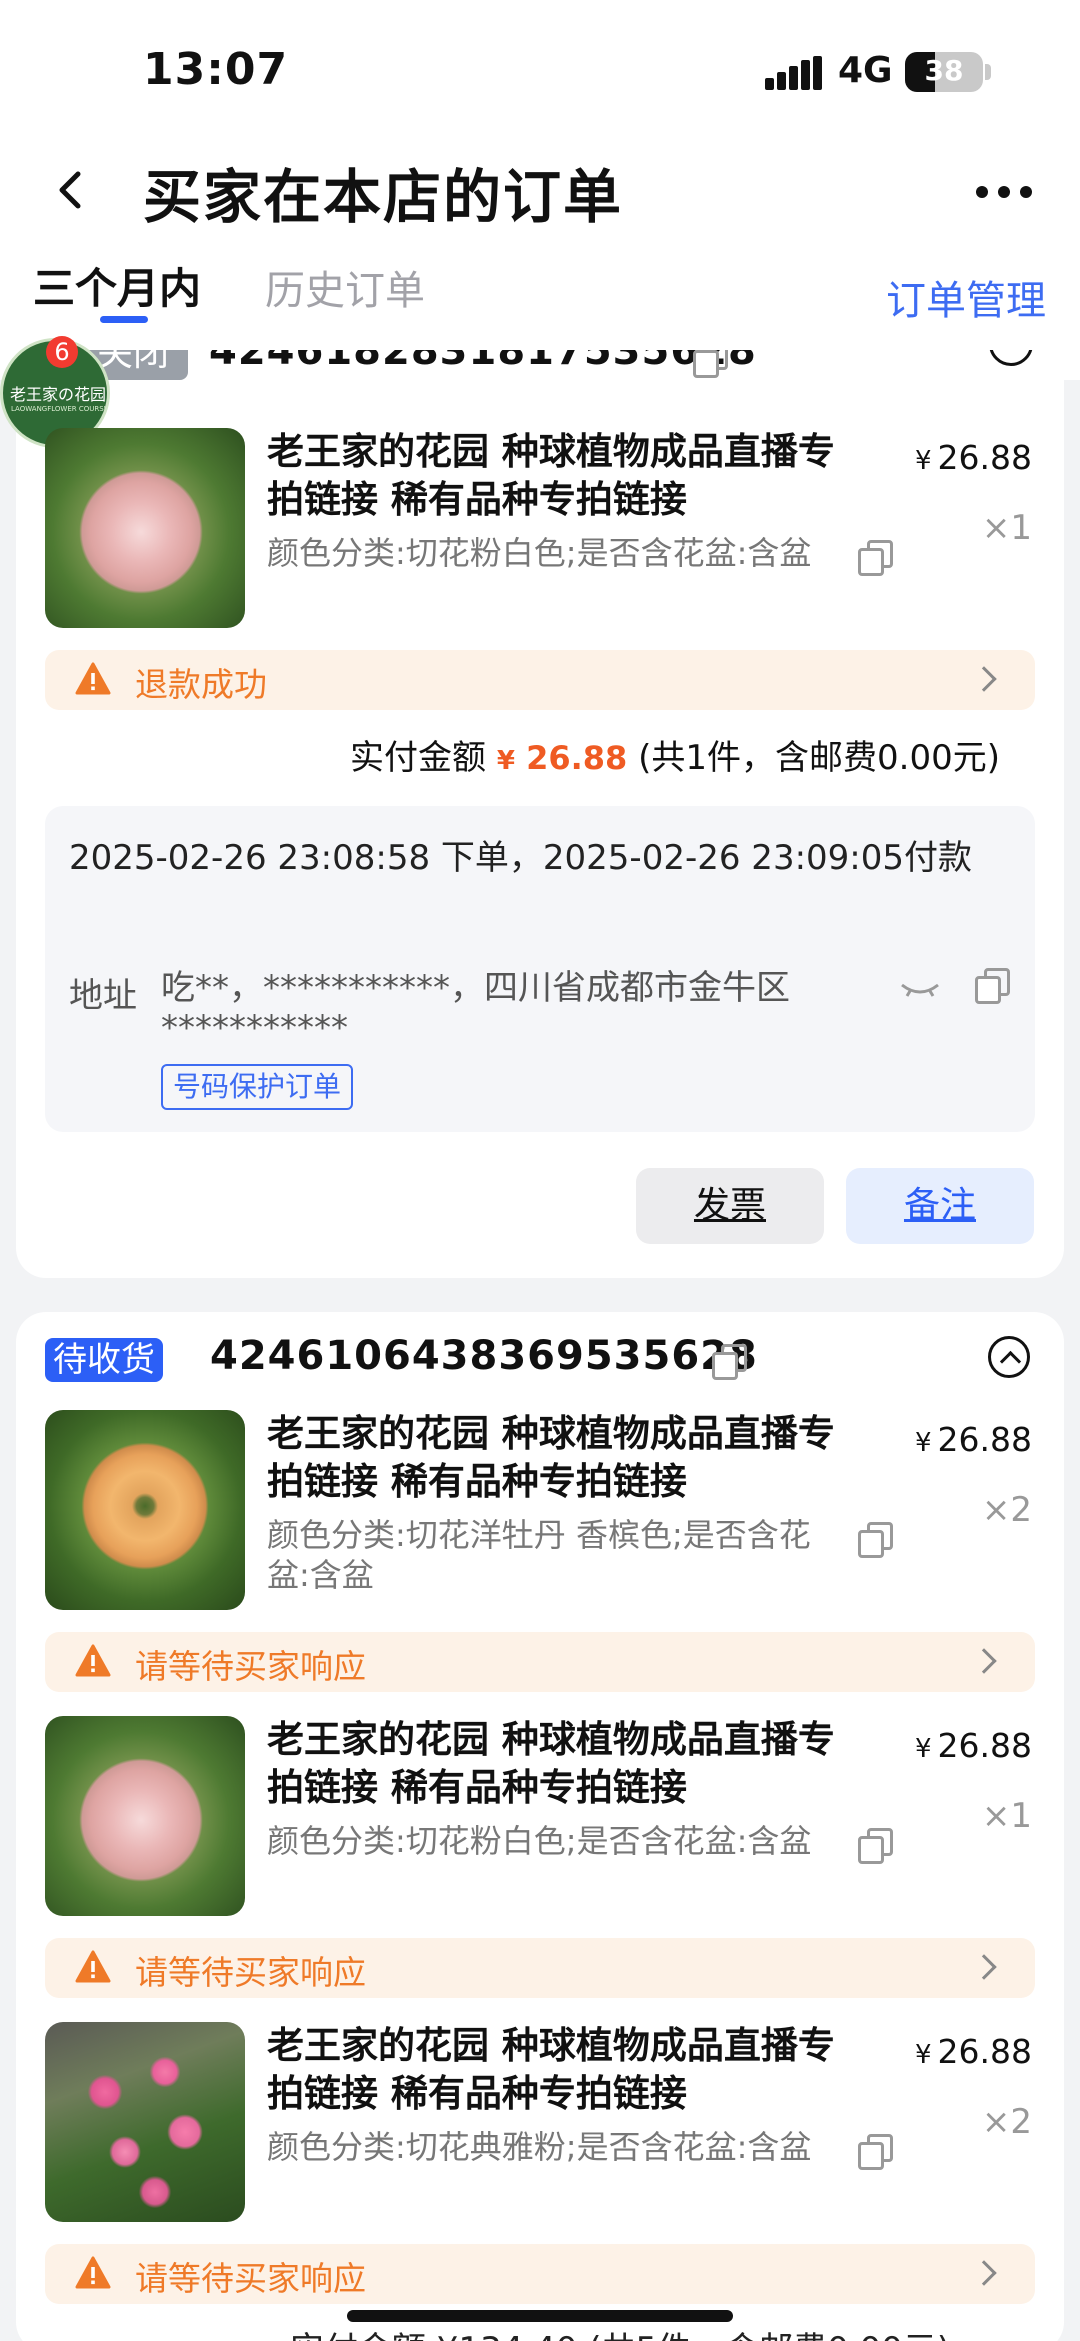 This screenshot has width=1080, height=2341. I want to click on paid-amount: ¥ 26.88, so click(562, 758).